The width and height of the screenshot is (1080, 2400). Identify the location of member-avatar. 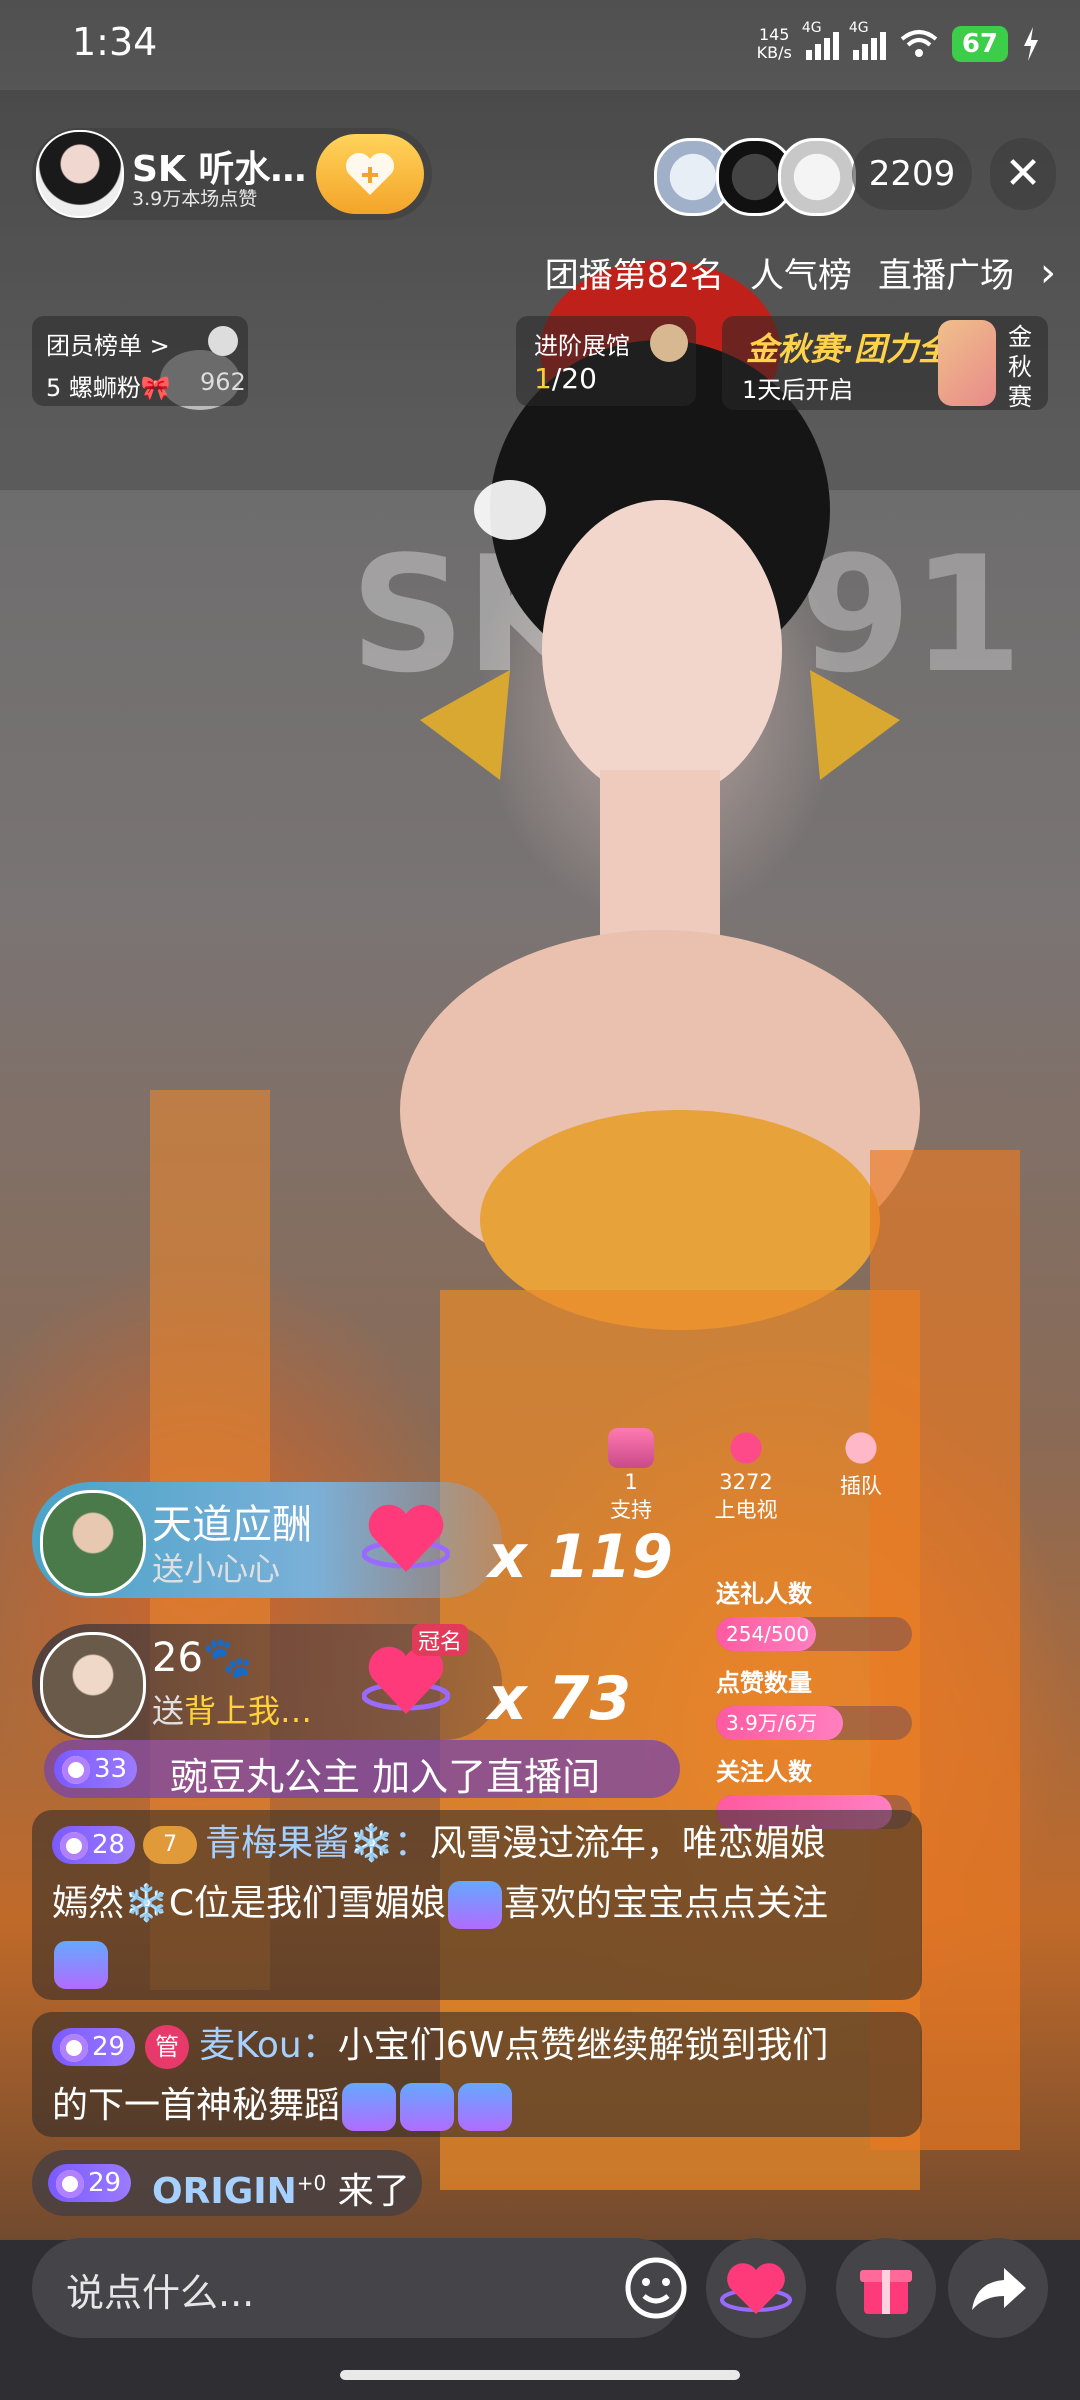
(223, 341).